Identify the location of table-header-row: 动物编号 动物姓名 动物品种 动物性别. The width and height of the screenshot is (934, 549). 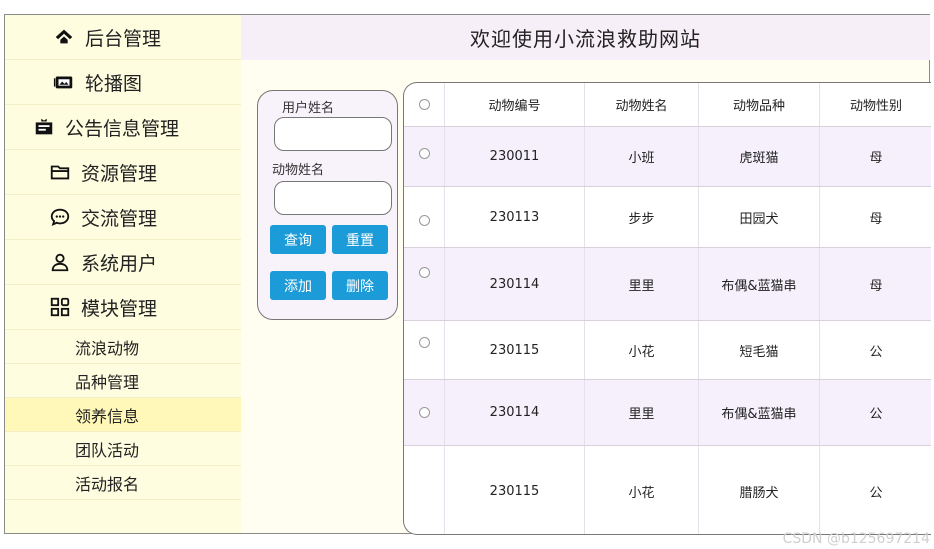
(667, 105).